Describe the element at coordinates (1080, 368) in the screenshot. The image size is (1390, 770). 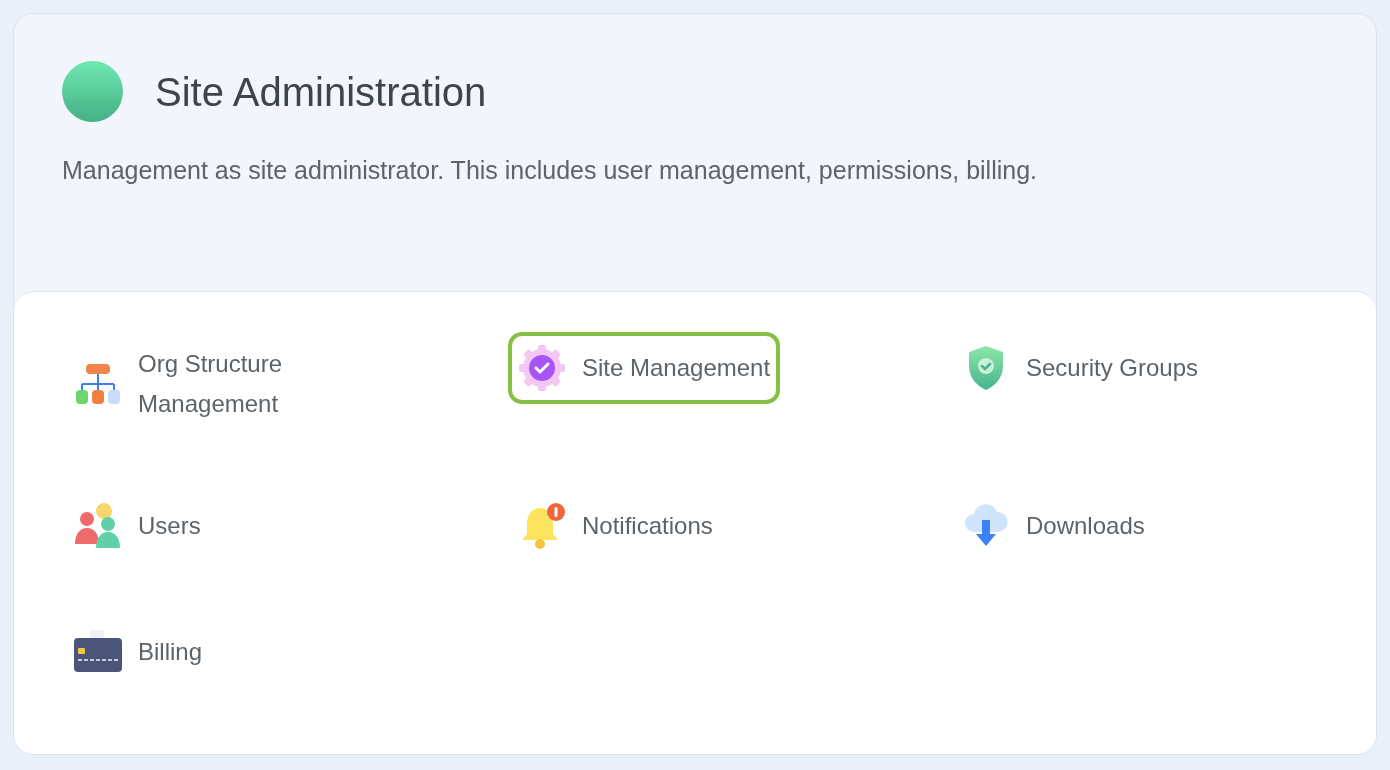
I see `menu-item: Security Groups` at that location.